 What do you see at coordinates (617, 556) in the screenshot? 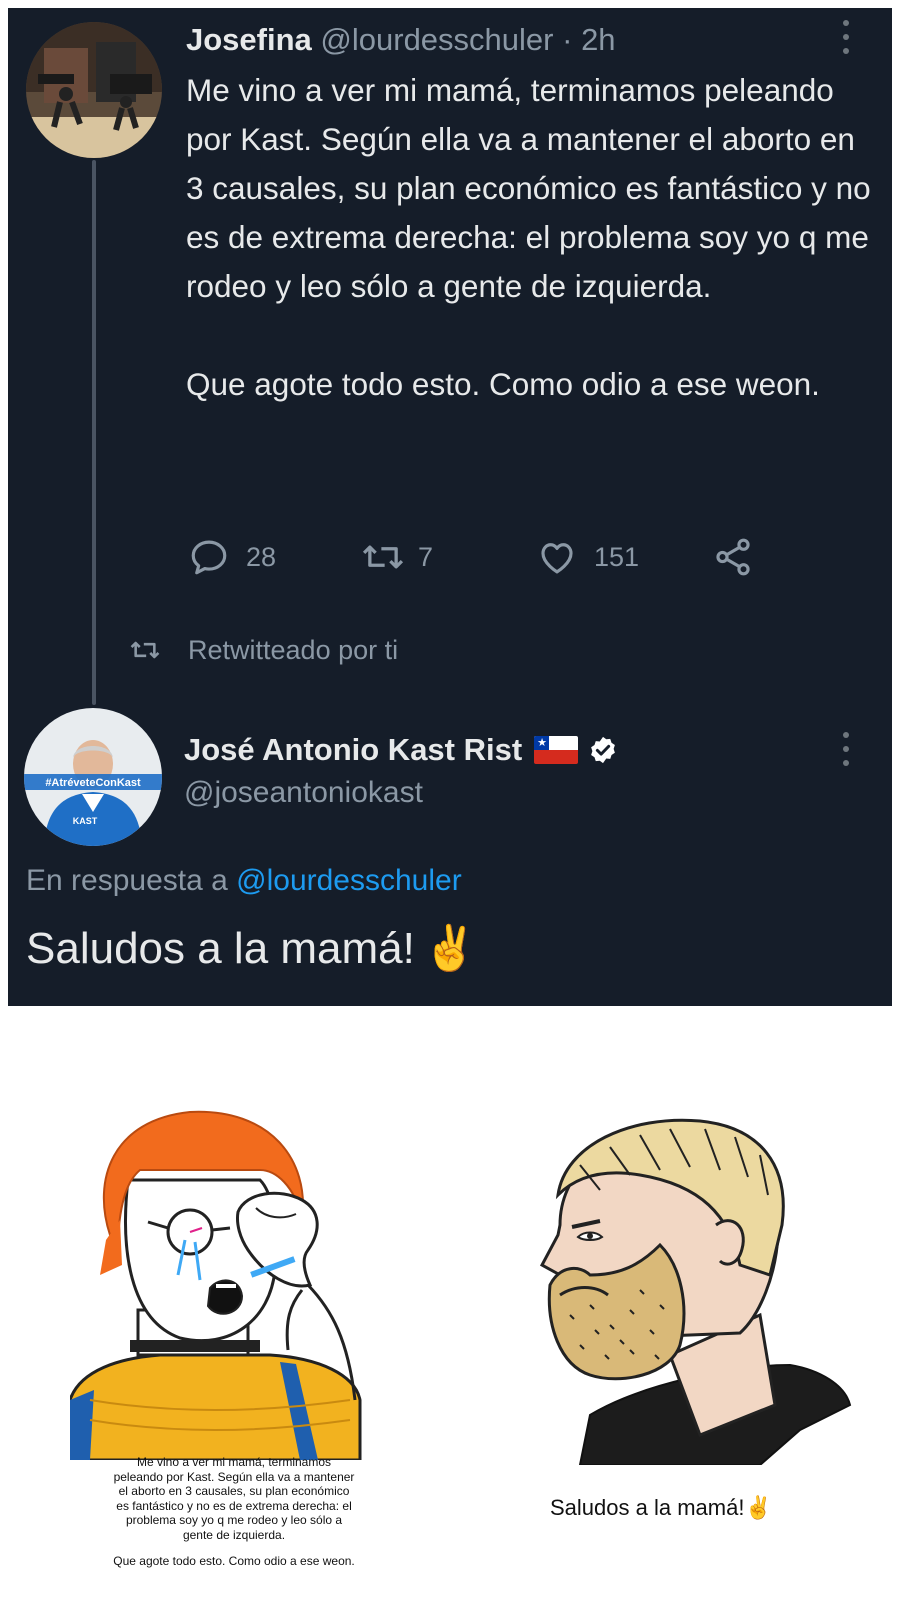
I see `like-count: 151` at bounding box center [617, 556].